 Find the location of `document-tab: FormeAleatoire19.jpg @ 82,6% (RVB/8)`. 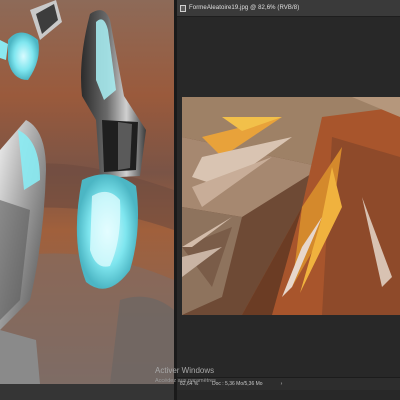

document-tab: FormeAleatoire19.jpg @ 82,6% (RVB/8) is located at coordinates (288, 8).